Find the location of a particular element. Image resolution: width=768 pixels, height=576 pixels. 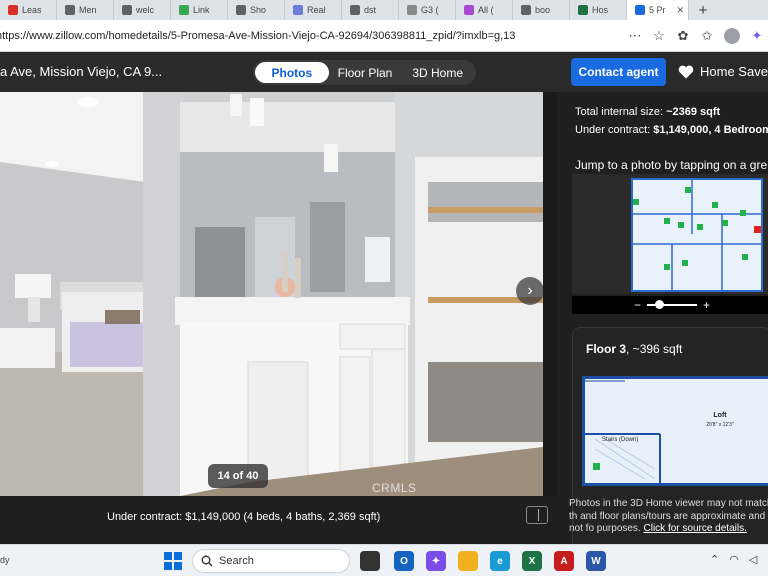

total-size-value: ~2369 sqft is located at coordinates (693, 112).